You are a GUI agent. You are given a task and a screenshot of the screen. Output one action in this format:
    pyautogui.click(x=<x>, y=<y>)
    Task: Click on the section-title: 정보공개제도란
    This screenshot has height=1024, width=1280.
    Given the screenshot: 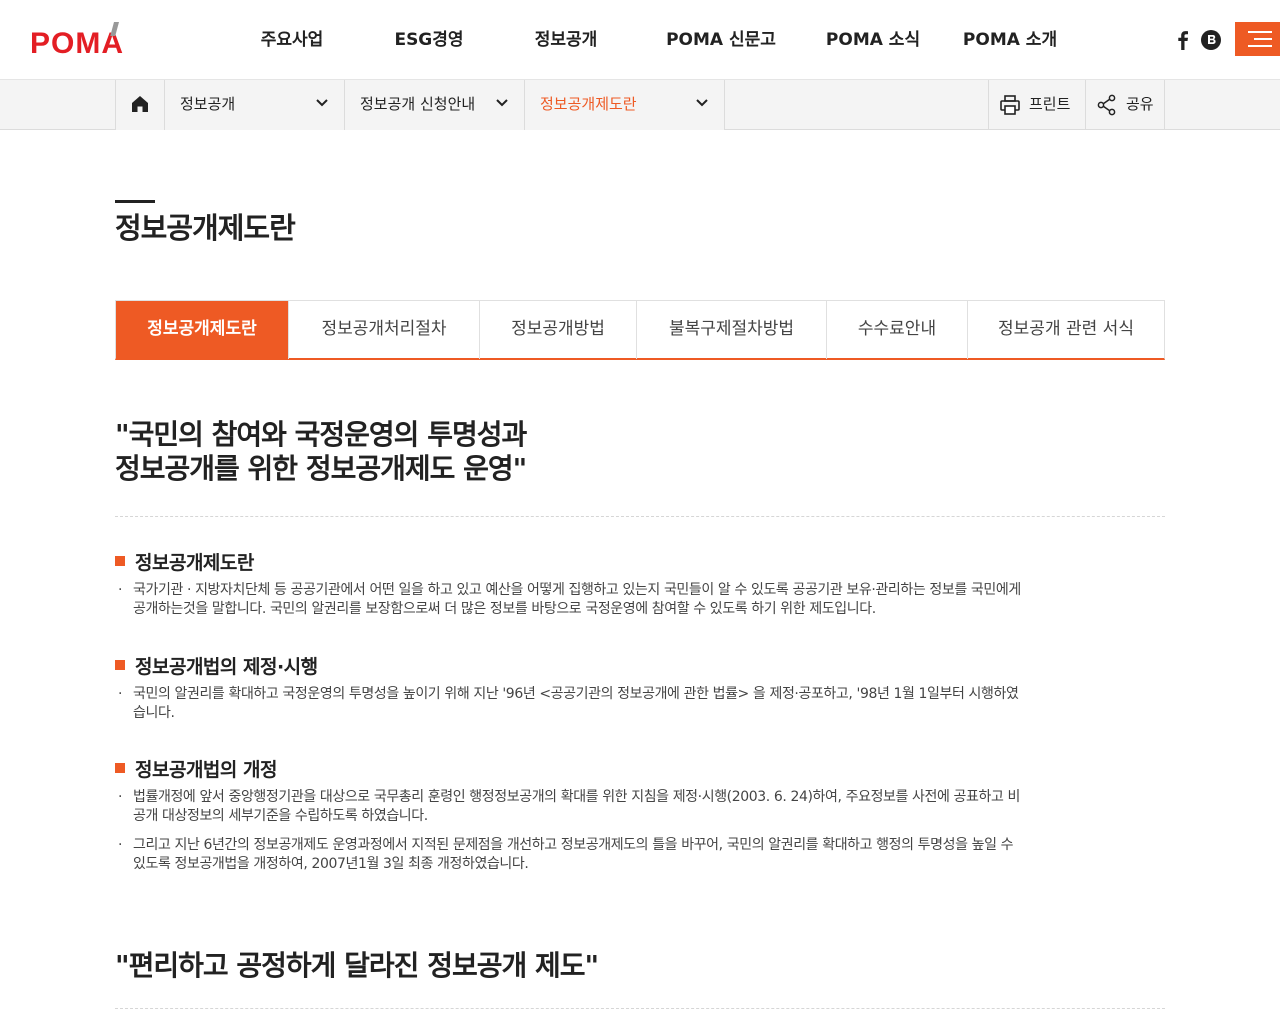 What is the action you would take?
    pyautogui.click(x=184, y=561)
    